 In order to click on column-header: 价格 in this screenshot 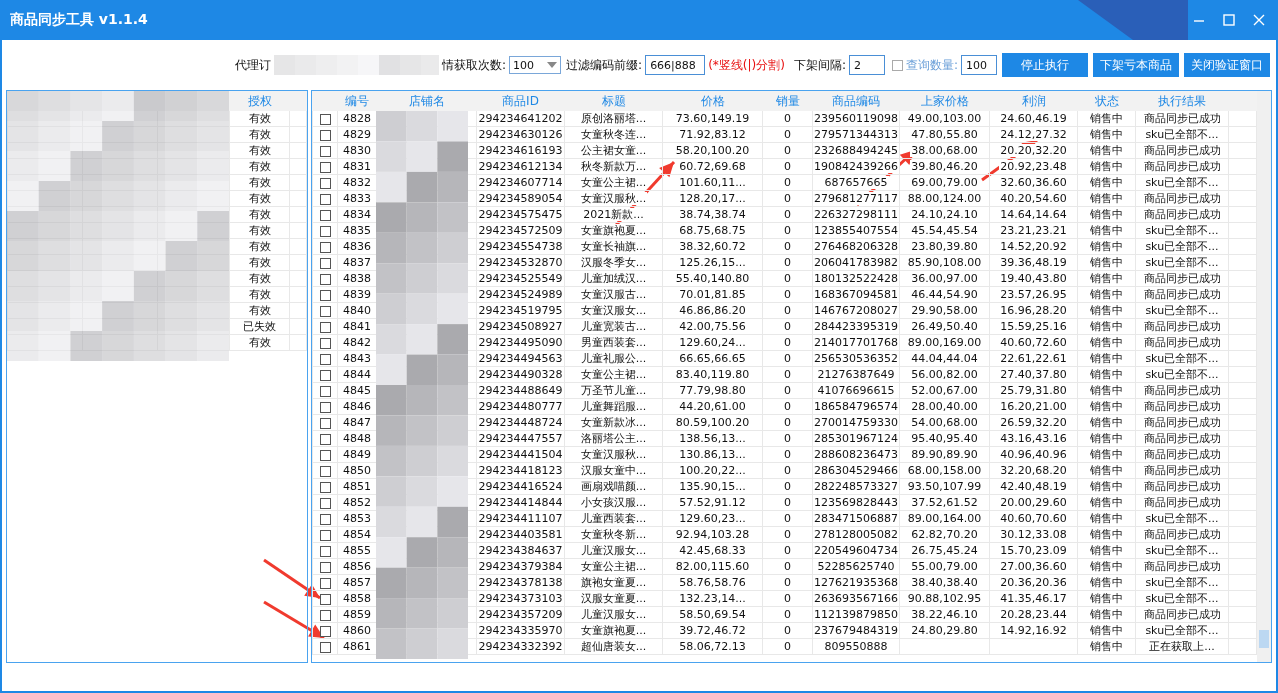, I will do `click(712, 101)`.